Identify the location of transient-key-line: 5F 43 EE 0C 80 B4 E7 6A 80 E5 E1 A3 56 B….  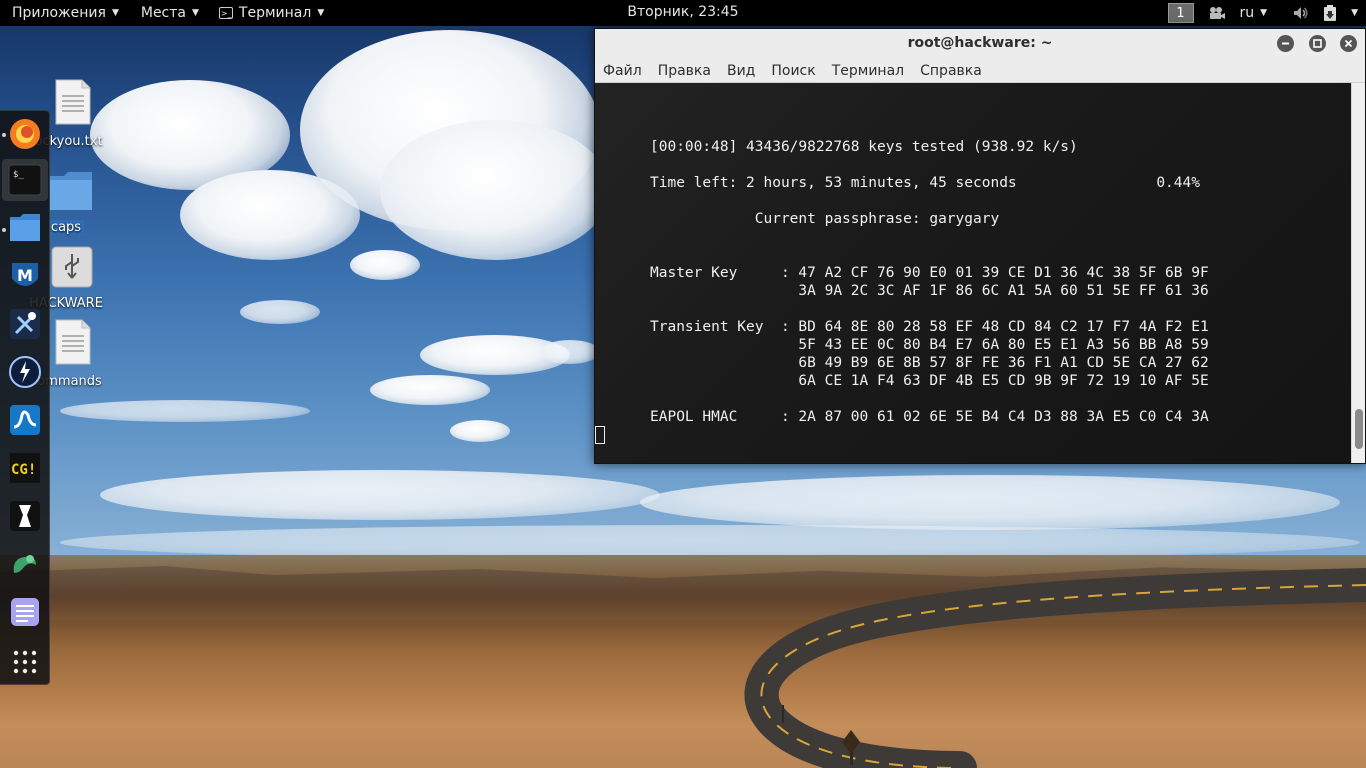
(929, 345).